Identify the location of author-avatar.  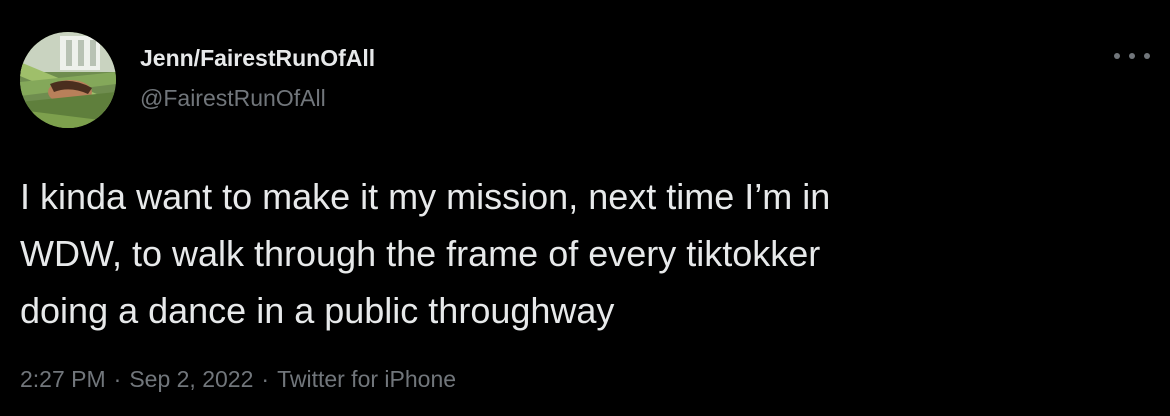
(68, 80).